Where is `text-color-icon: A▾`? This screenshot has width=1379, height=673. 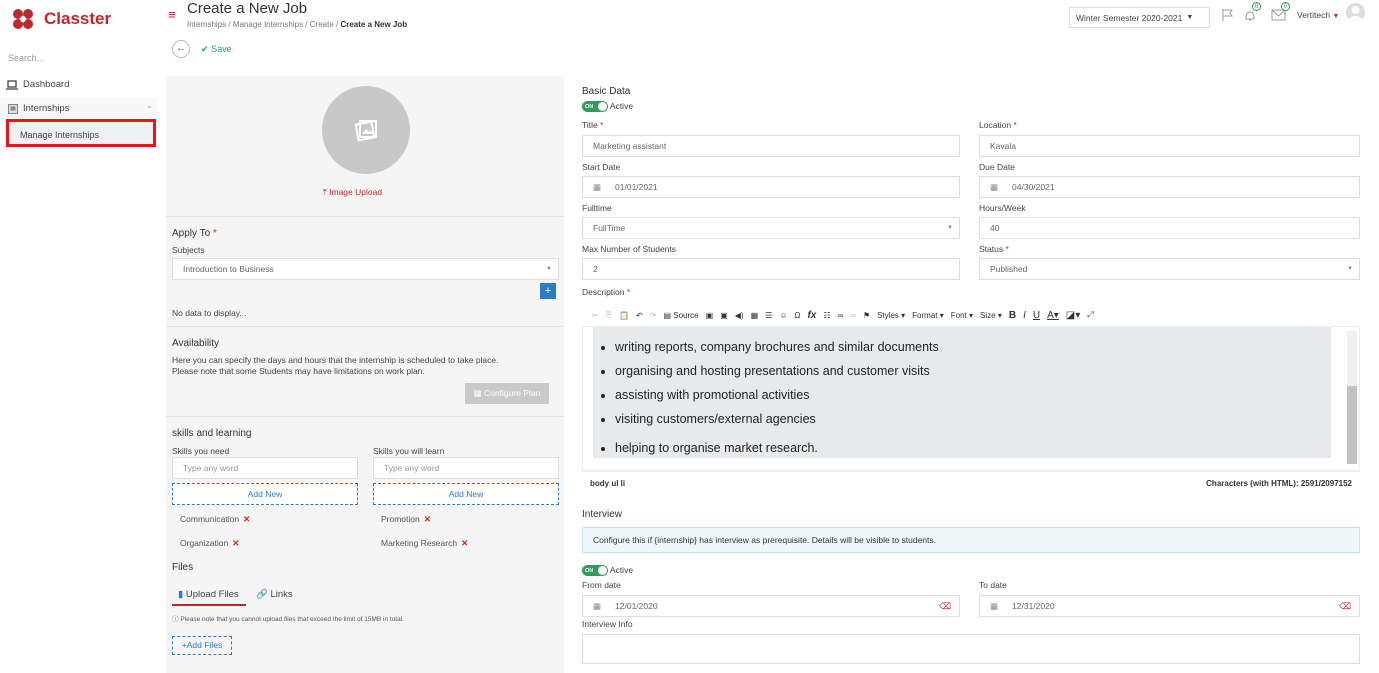
text-color-icon: A▾ is located at coordinates (1053, 315).